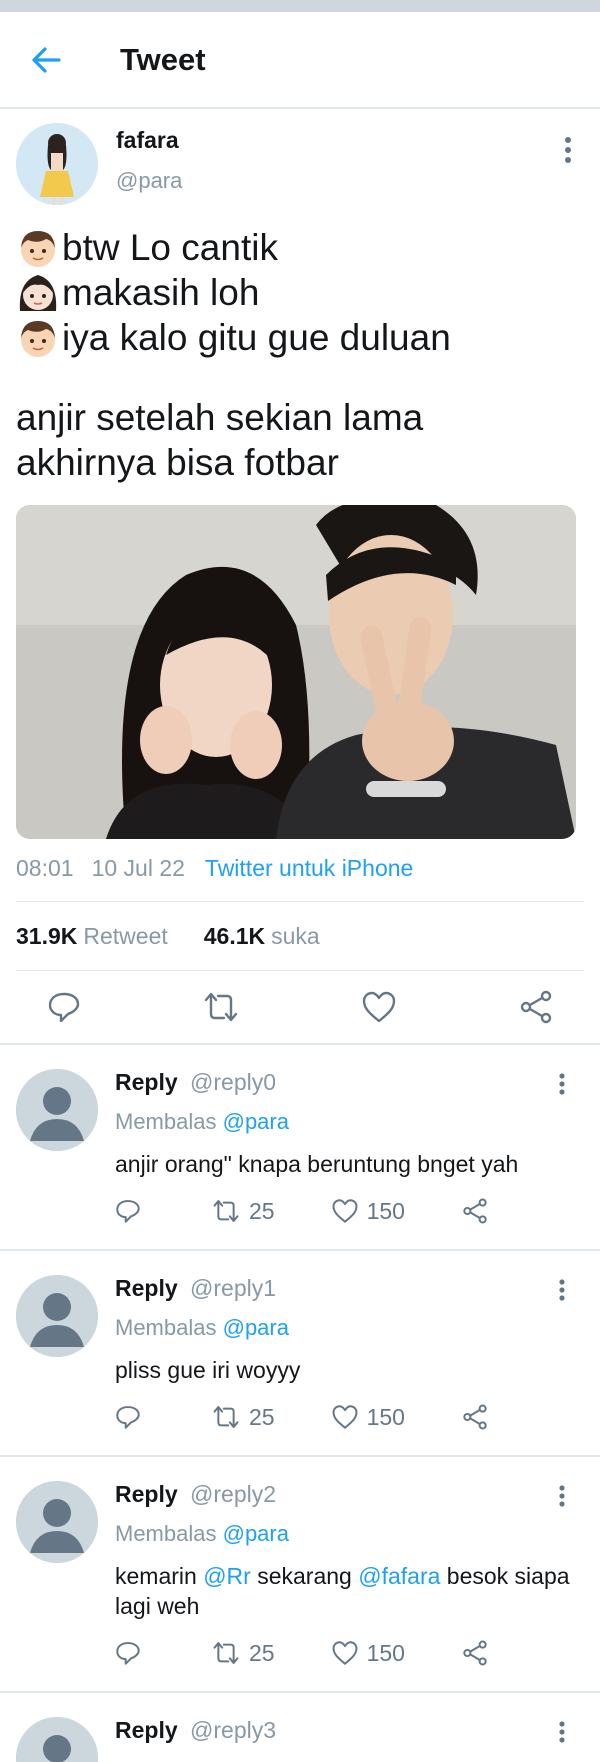  What do you see at coordinates (349, 1124) in the screenshot?
I see `replying-to: Membalas @para` at bounding box center [349, 1124].